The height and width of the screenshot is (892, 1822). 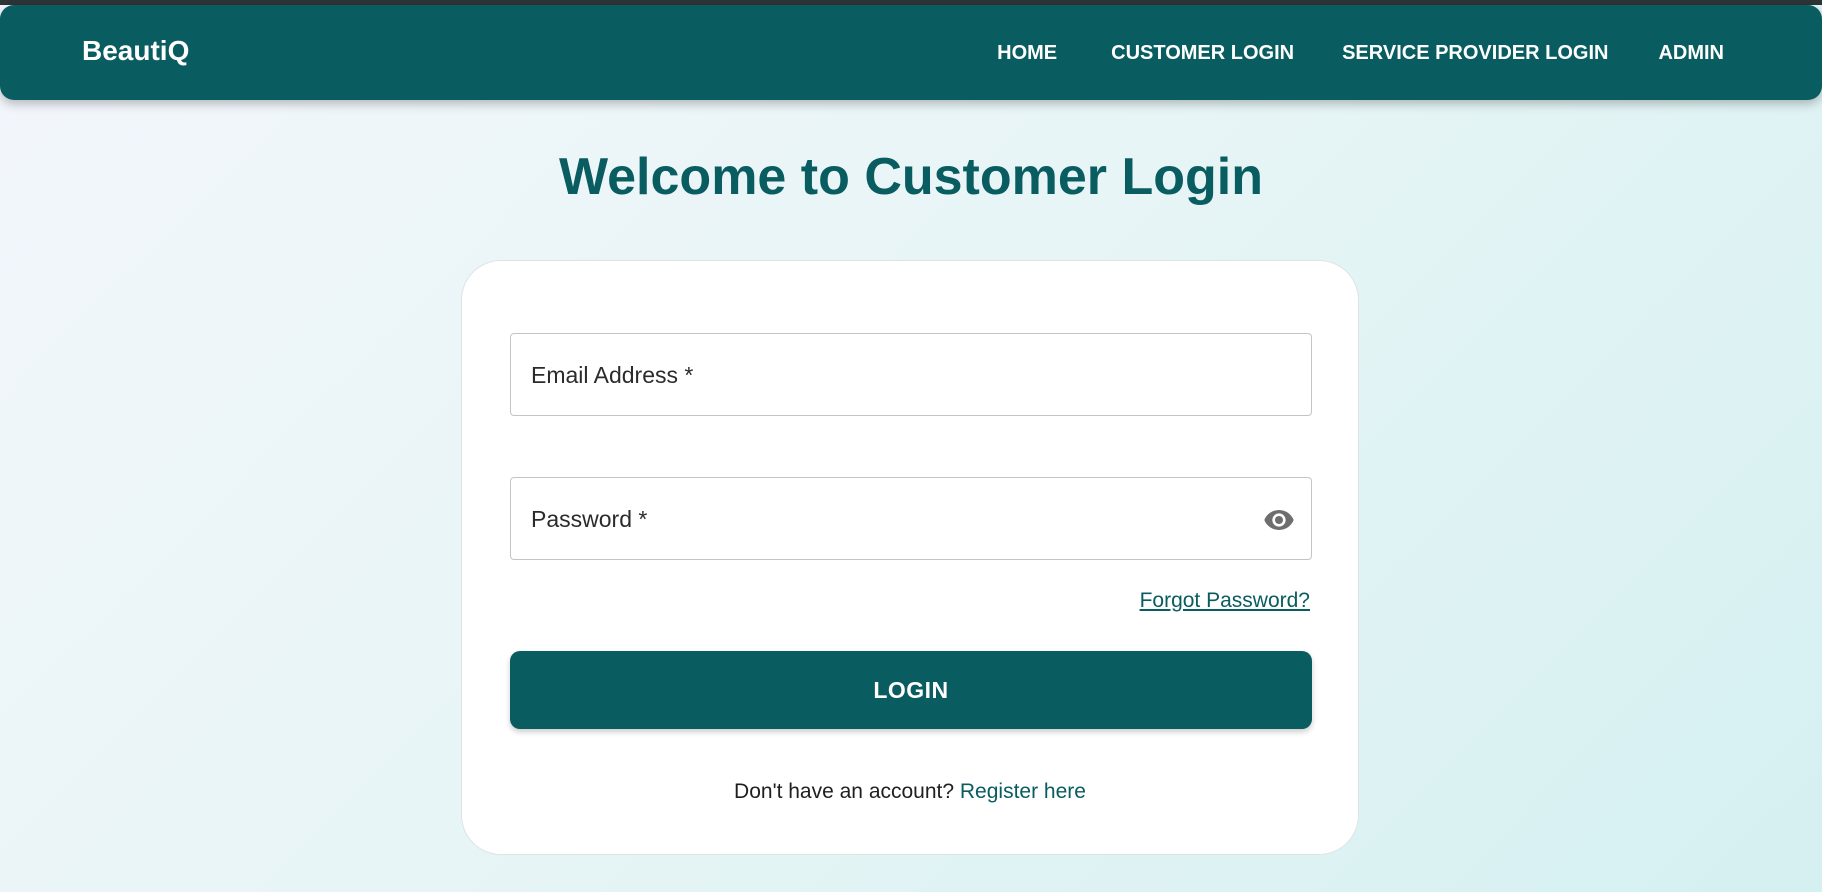 What do you see at coordinates (135, 51) in the screenshot?
I see `brand-logo: BeautiQ` at bounding box center [135, 51].